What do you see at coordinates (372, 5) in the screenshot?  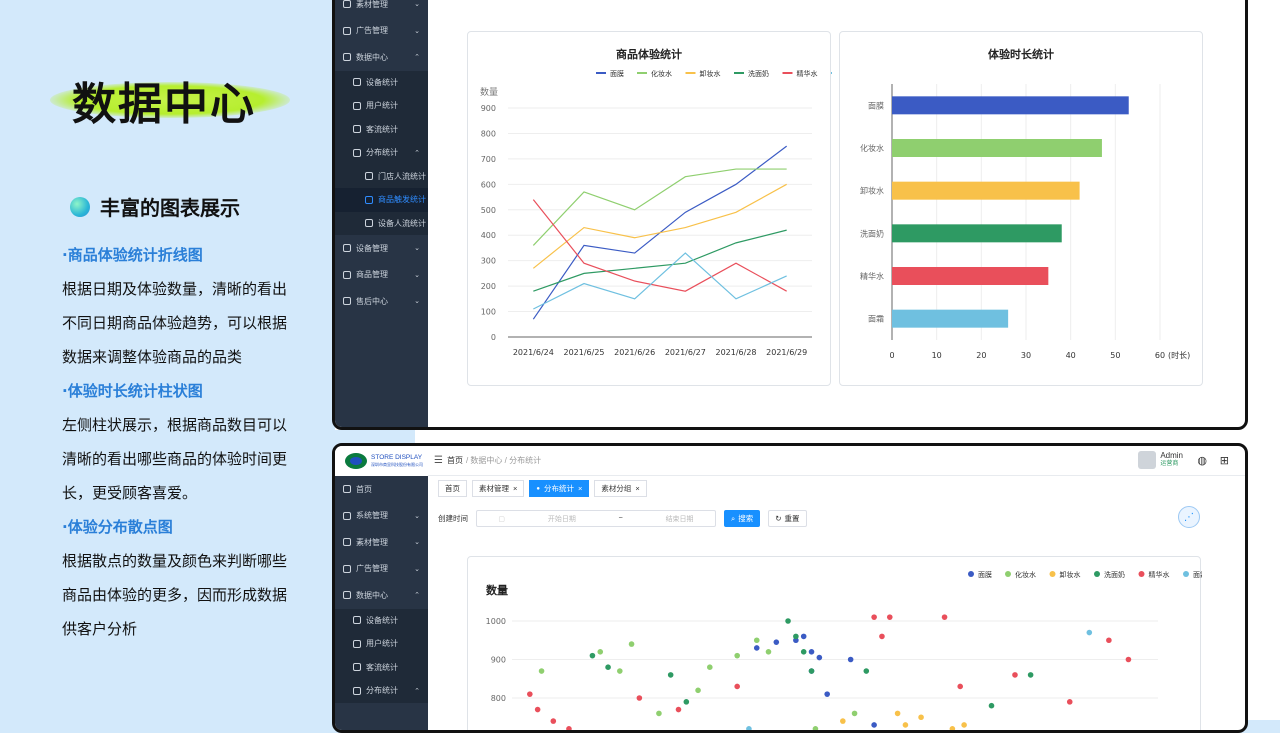 I see `sidebar-item-label: 素材管理` at bounding box center [372, 5].